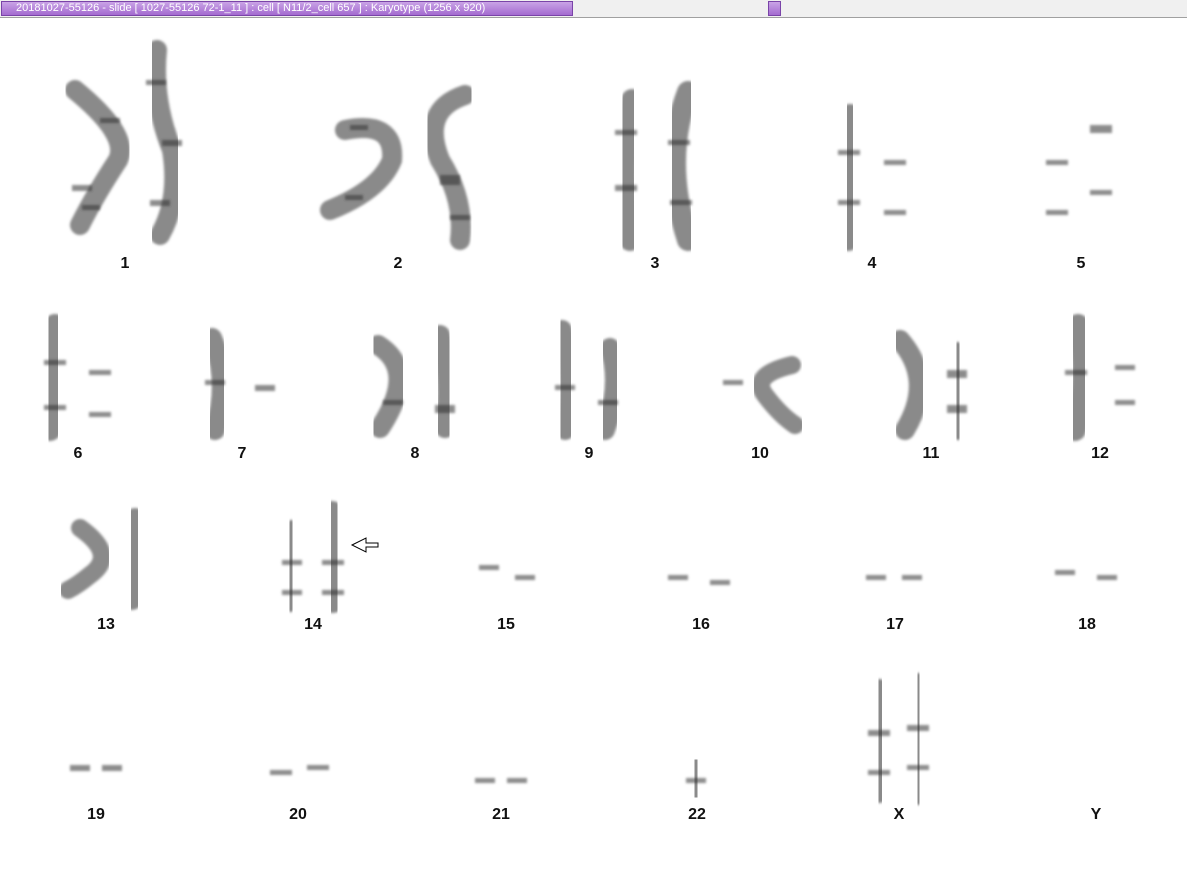 The image size is (1187, 877). What do you see at coordinates (931, 453) in the screenshot?
I see `chromosome-label: 11` at bounding box center [931, 453].